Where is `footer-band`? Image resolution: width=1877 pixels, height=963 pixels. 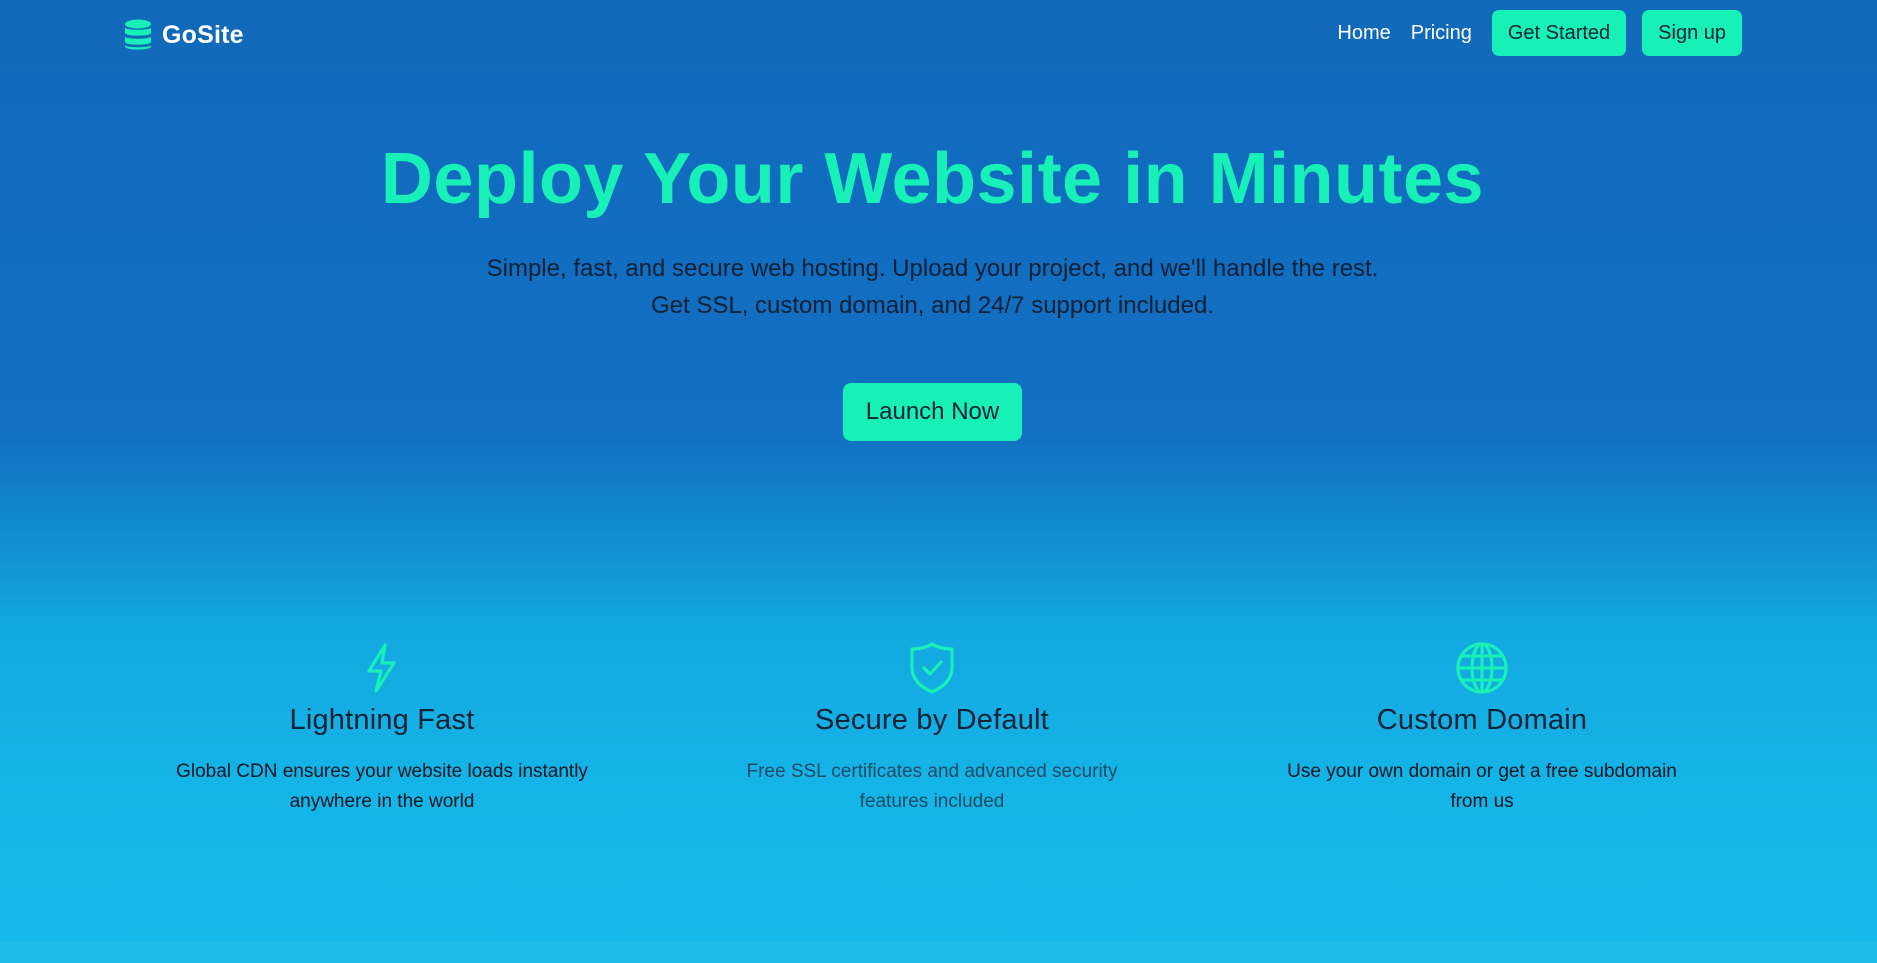 footer-band is located at coordinates (938, 952).